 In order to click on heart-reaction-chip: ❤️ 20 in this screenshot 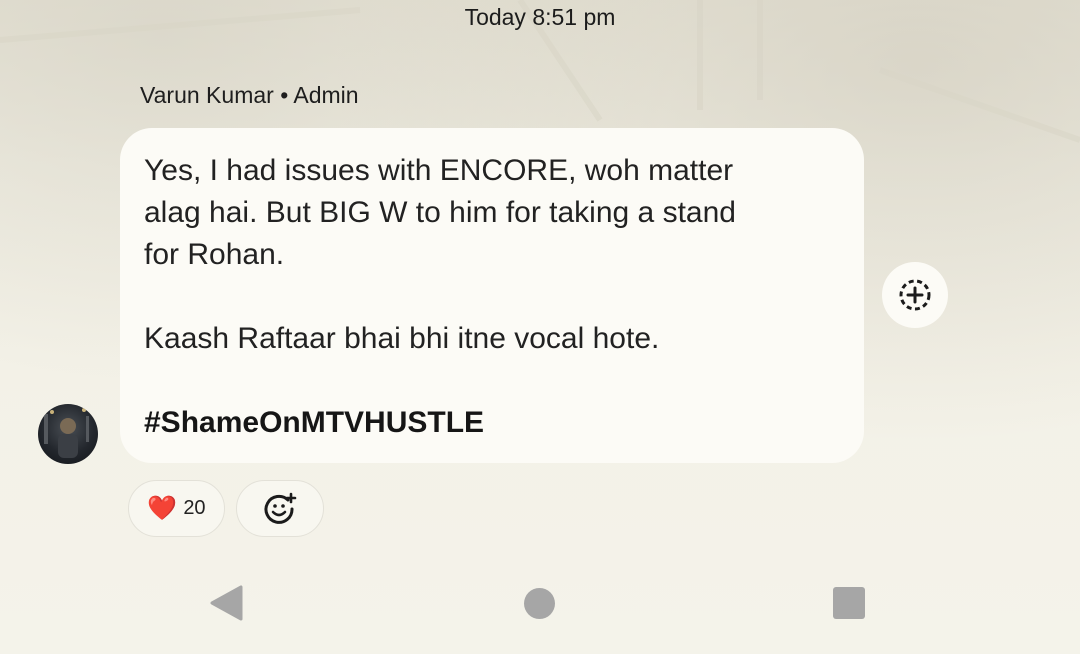, I will do `click(176, 508)`.